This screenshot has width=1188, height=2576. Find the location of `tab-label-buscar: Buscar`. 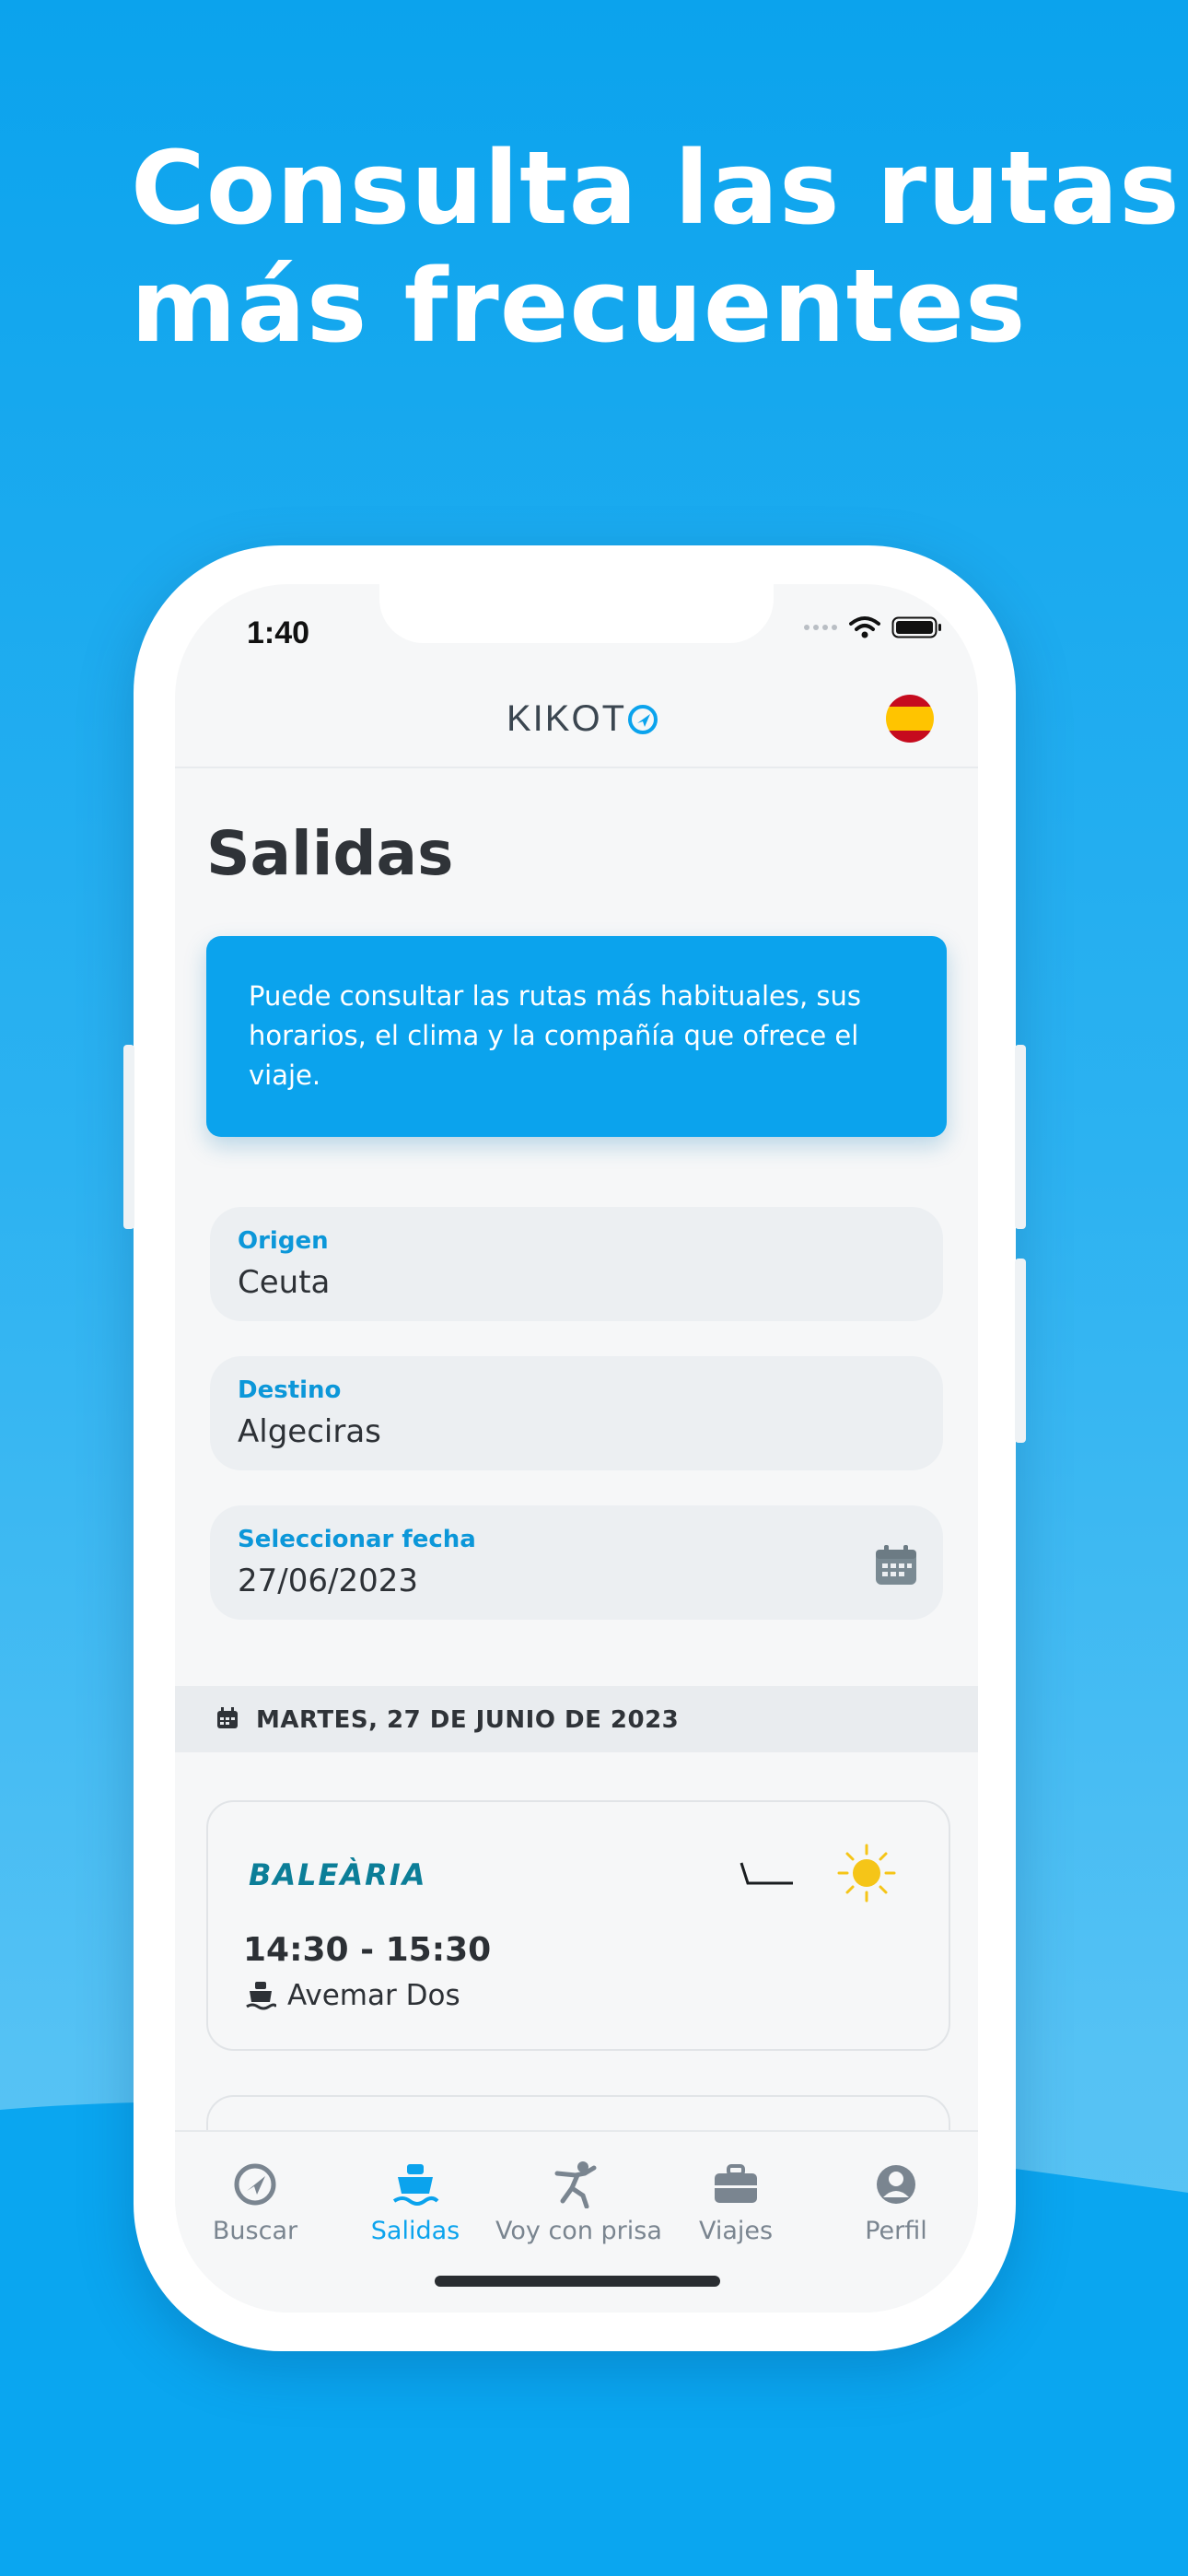

tab-label-buscar: Buscar is located at coordinates (255, 2231).